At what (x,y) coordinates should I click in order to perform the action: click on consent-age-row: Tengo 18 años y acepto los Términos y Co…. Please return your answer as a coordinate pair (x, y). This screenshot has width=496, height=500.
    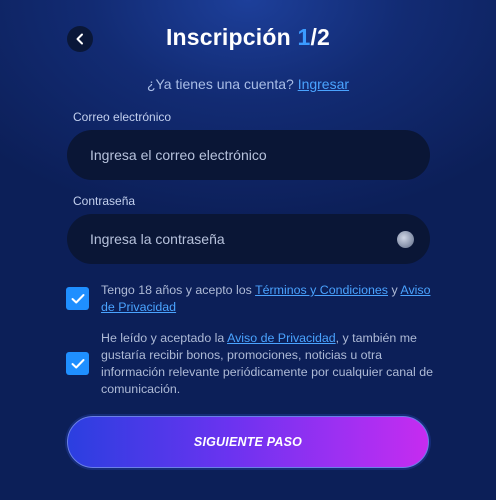
    Looking at the image, I should click on (251, 302).